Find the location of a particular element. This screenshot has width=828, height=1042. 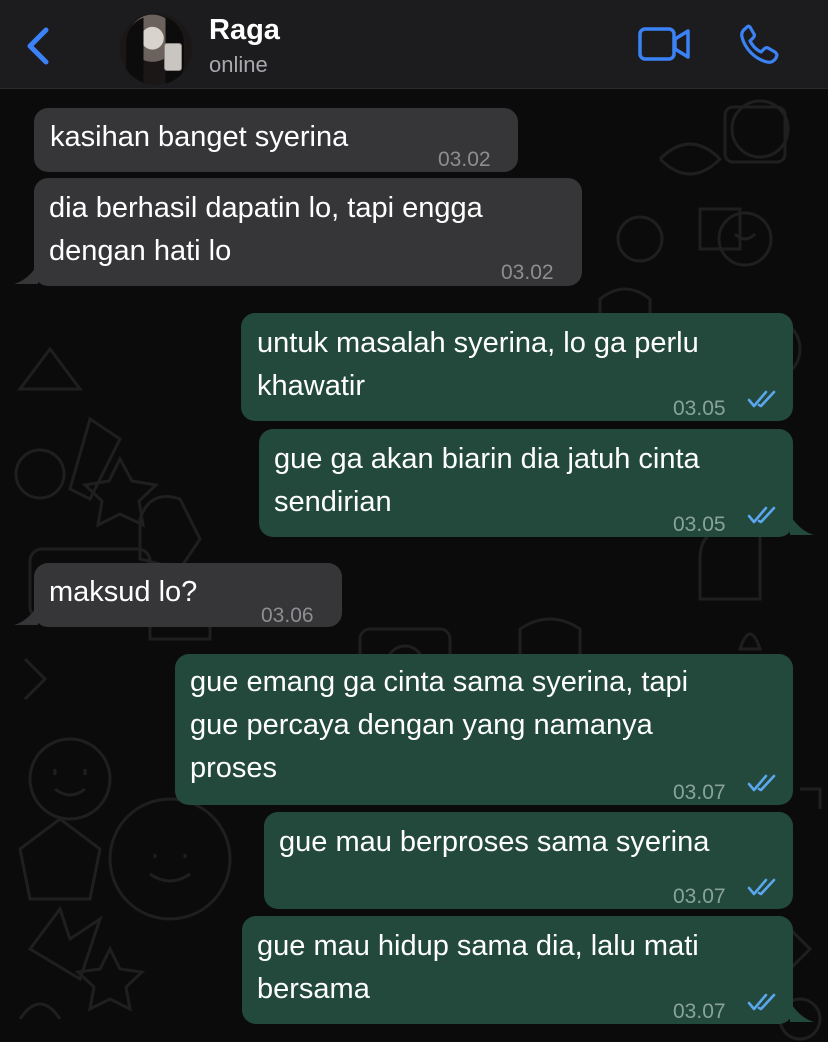

message-text: kasihan banget syerina is located at coordinates (199, 137).